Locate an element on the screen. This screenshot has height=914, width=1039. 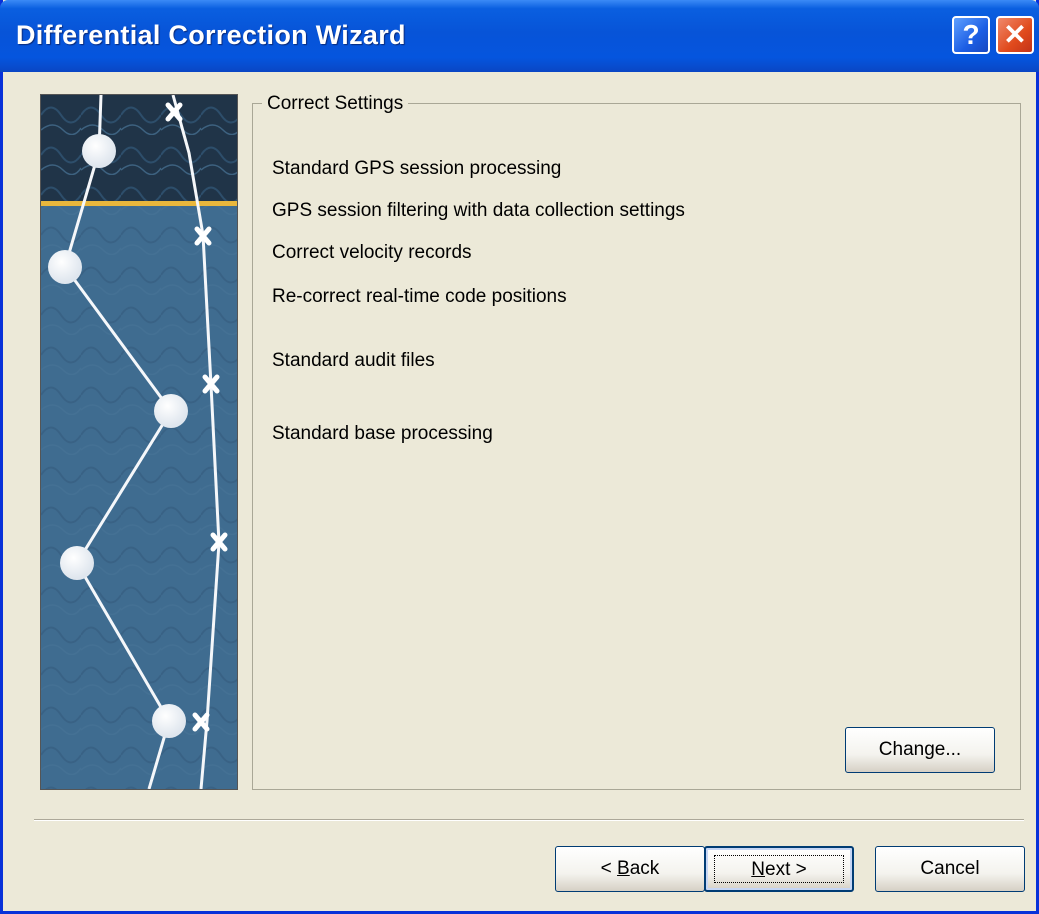
focus-rectangle is located at coordinates (779, 869).